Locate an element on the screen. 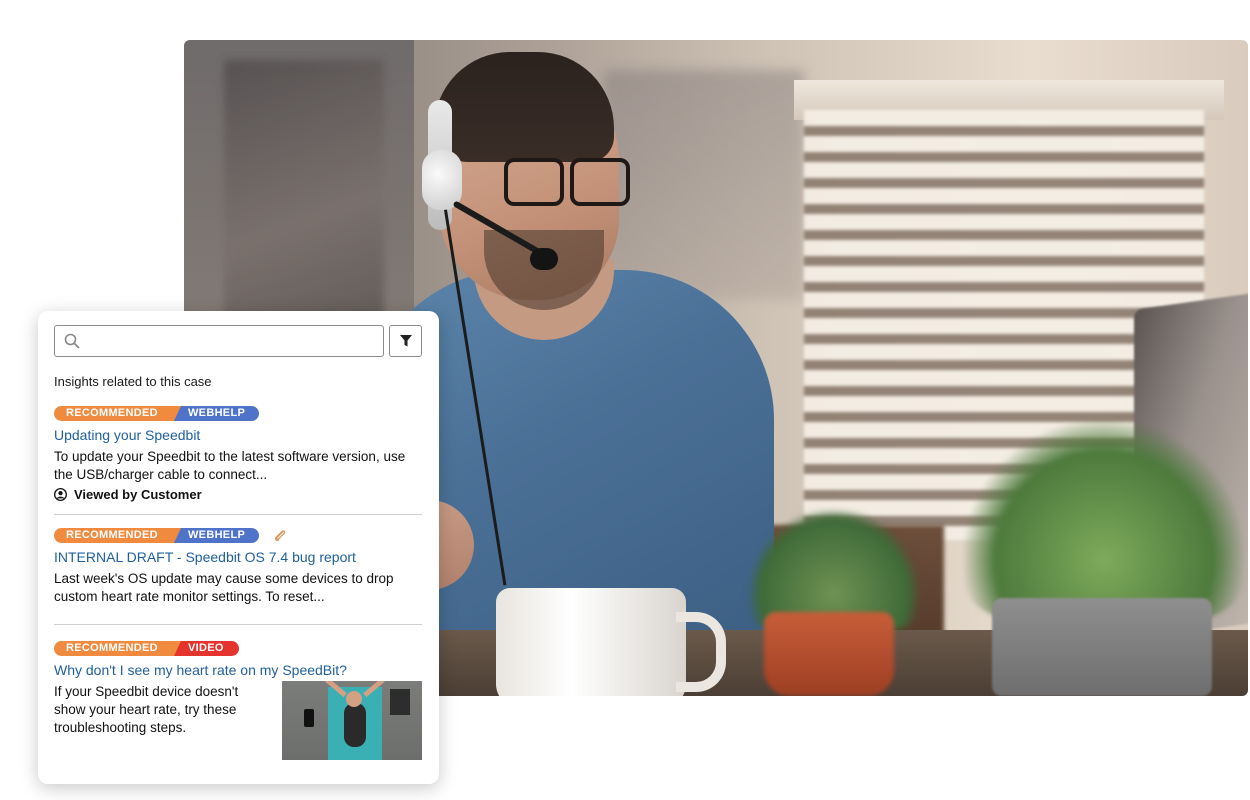 This screenshot has height=800, width=1250. insight-title-link: Updating your Speedbit is located at coordinates (238, 435).